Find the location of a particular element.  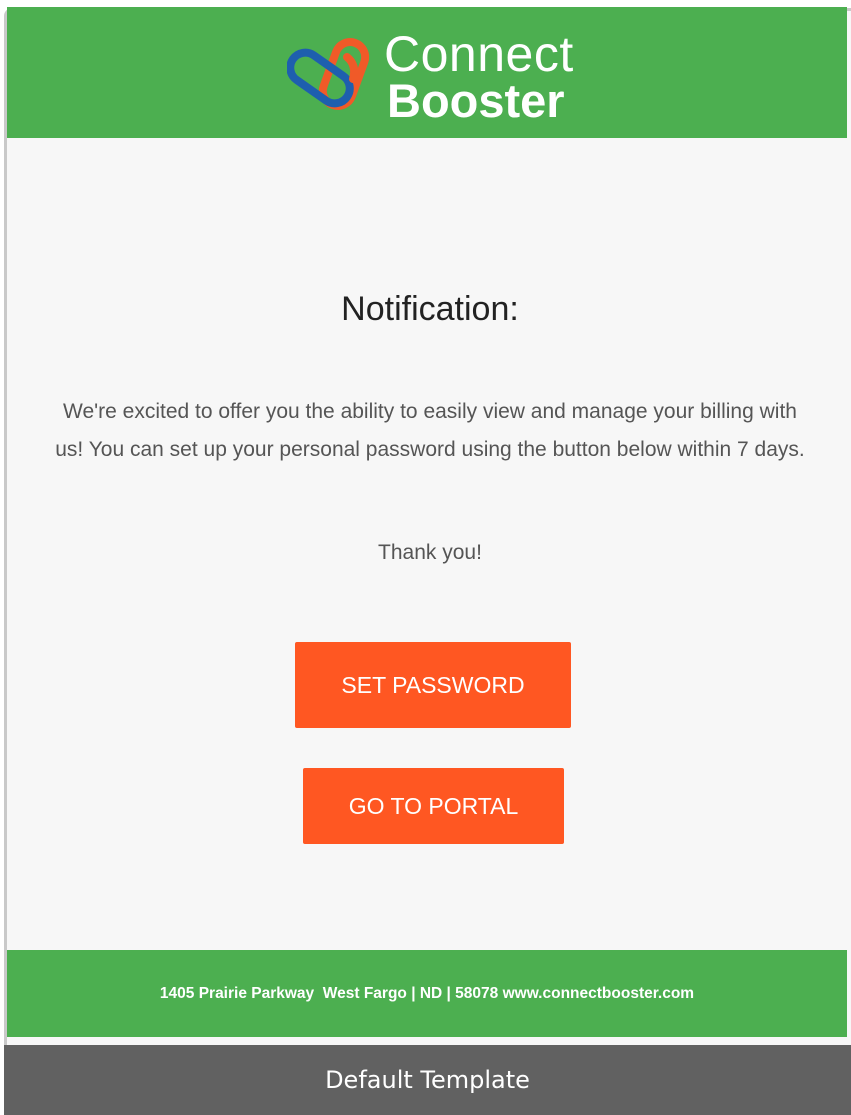

template-caption: Default Template is located at coordinates (427, 1080).